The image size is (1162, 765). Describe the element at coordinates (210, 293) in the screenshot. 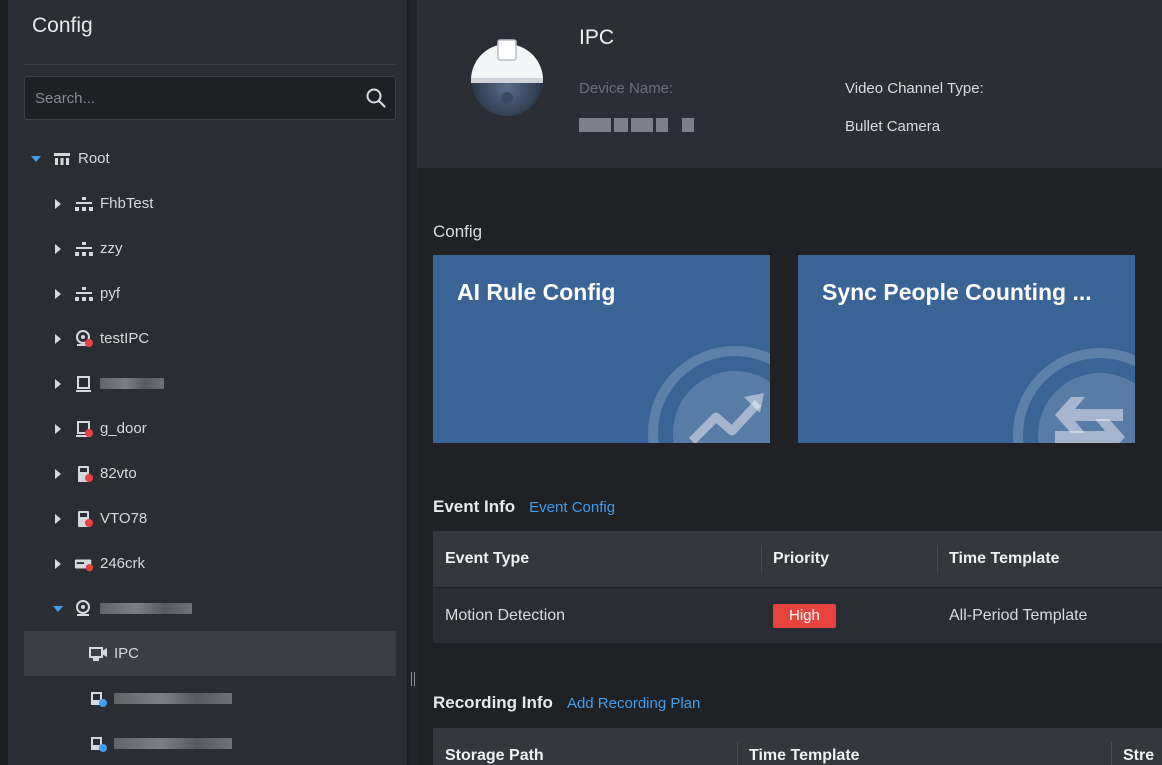

I see `tree-node-pyf: pyf` at that location.